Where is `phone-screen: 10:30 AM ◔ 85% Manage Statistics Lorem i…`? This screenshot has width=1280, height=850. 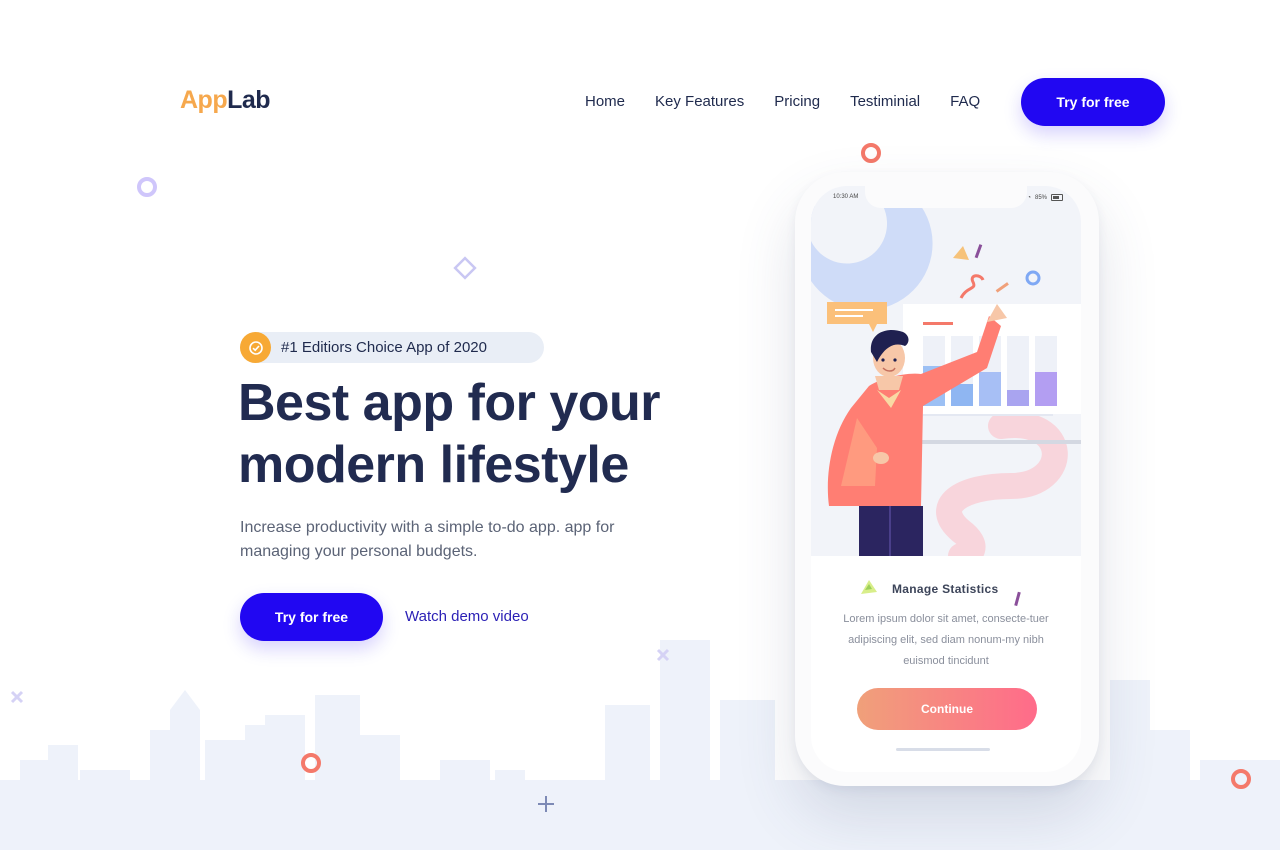 phone-screen: 10:30 AM ◔ 85% Manage Statistics Lorem i… is located at coordinates (946, 479).